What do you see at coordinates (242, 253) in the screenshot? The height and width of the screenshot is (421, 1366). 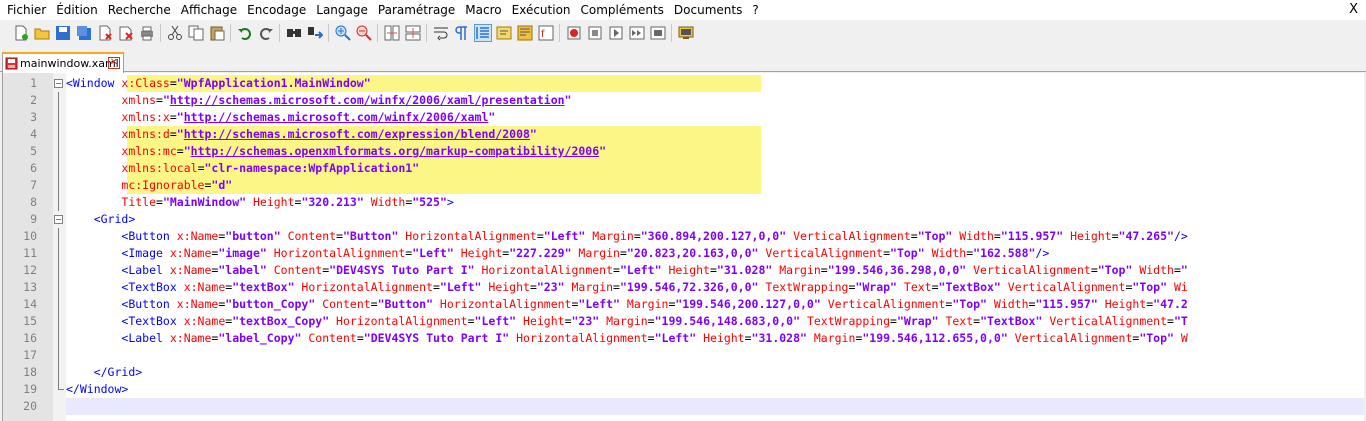 I see `token-val: "image"` at bounding box center [242, 253].